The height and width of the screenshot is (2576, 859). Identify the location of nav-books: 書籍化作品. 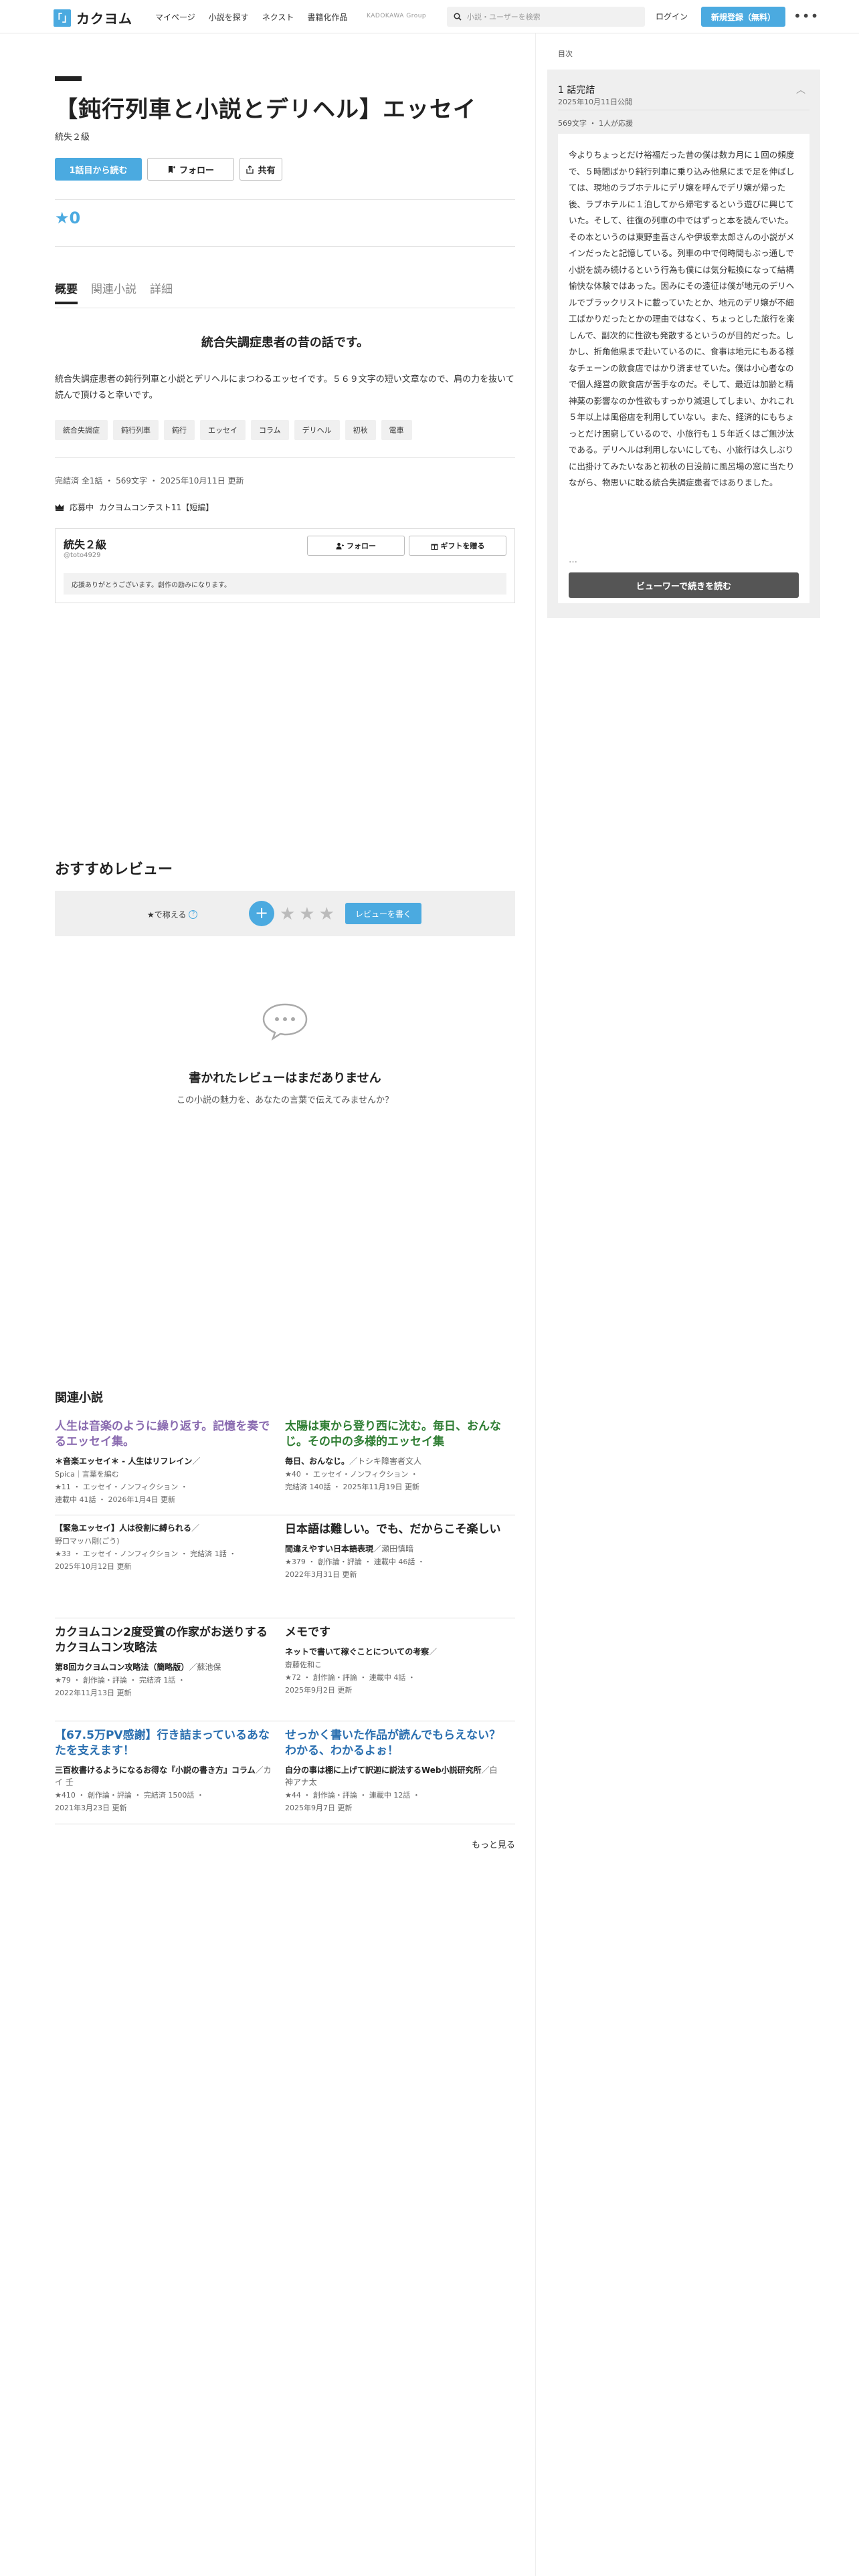
(327, 17).